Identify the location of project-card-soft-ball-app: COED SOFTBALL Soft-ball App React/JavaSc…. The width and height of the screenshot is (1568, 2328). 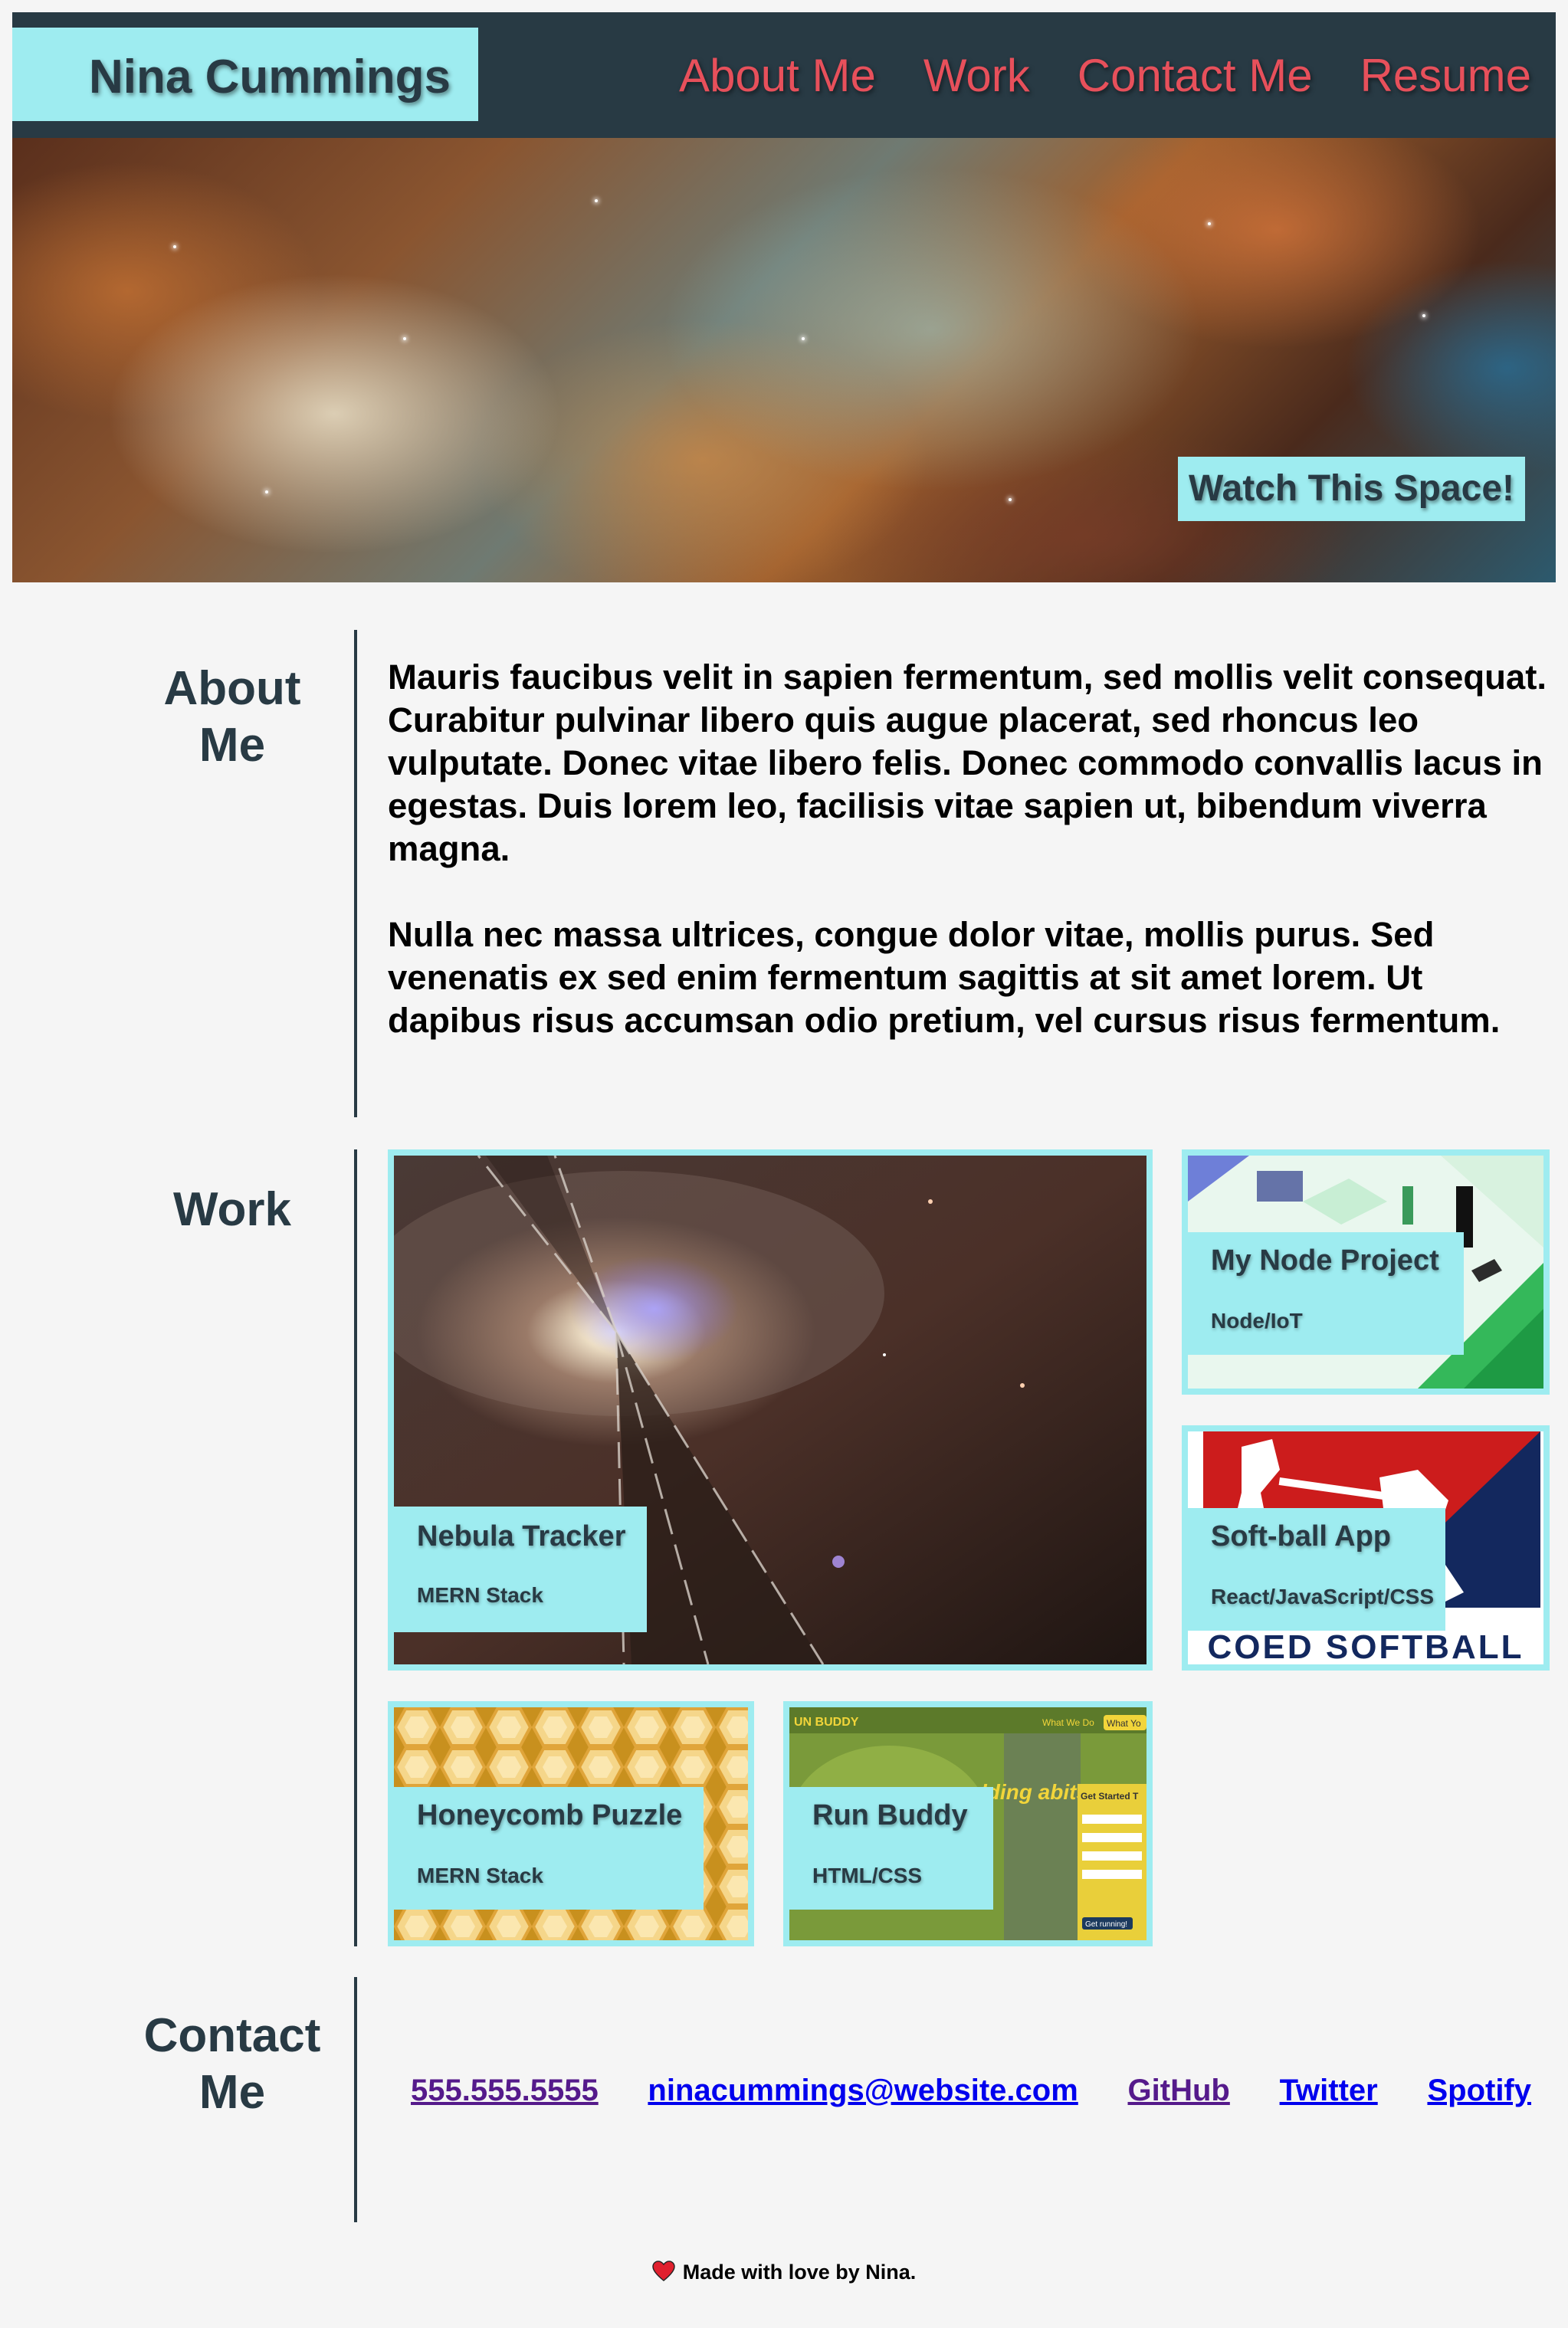
(1366, 1548).